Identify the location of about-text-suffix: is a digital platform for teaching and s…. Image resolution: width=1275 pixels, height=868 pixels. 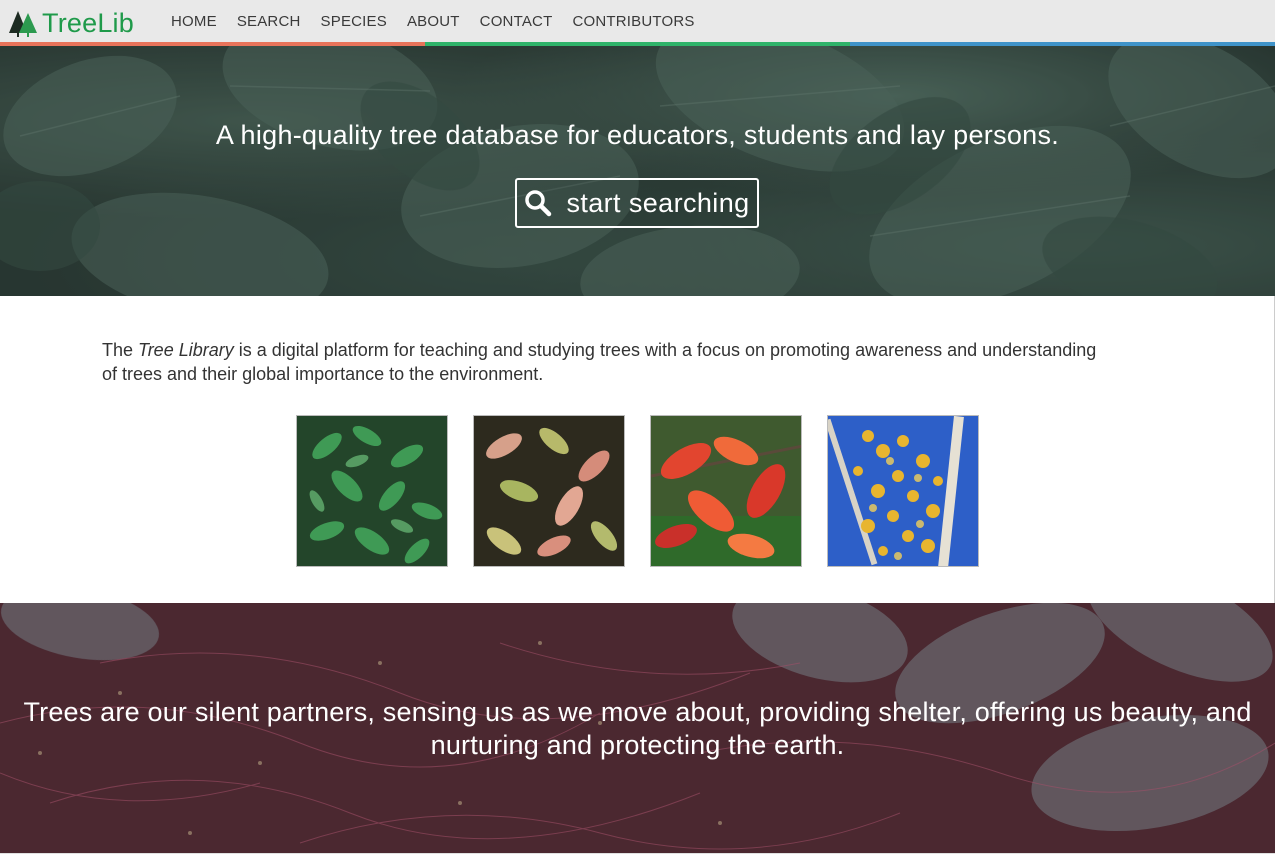
(599, 362).